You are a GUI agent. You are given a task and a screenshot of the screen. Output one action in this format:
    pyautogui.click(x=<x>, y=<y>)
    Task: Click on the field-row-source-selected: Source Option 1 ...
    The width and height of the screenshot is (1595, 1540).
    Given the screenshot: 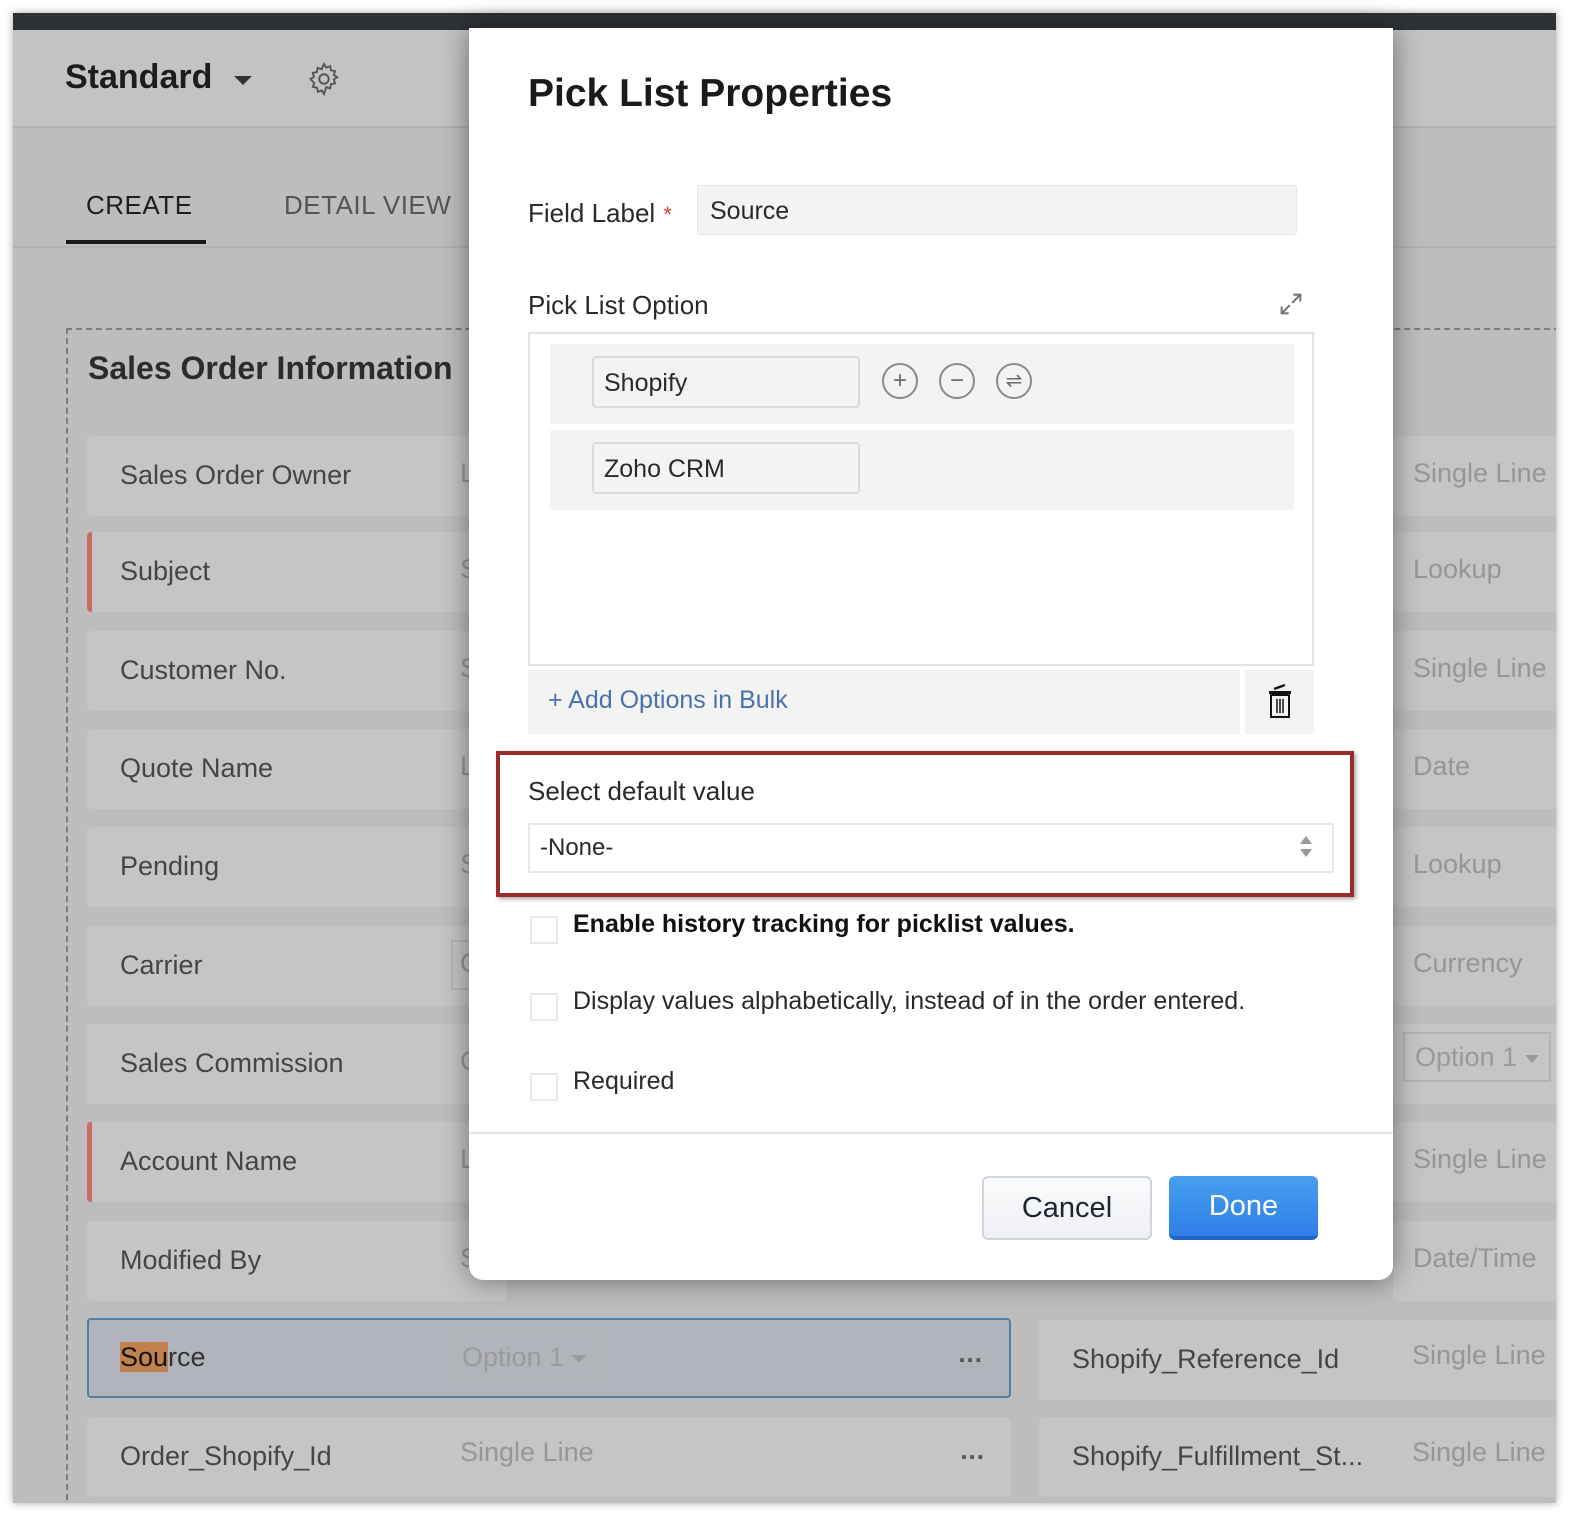 What is the action you would take?
    pyautogui.click(x=549, y=1358)
    